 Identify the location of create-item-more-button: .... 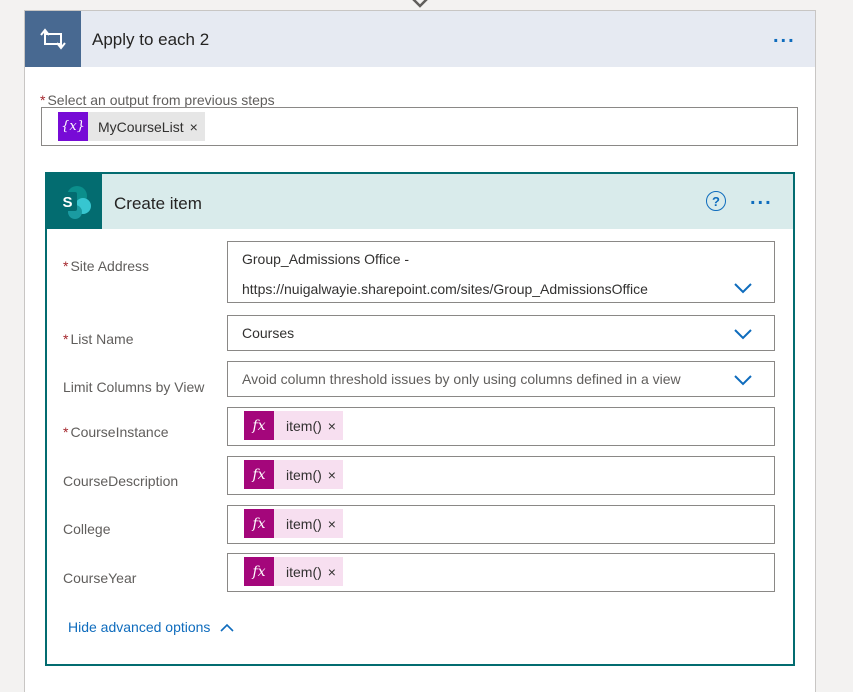
(761, 198).